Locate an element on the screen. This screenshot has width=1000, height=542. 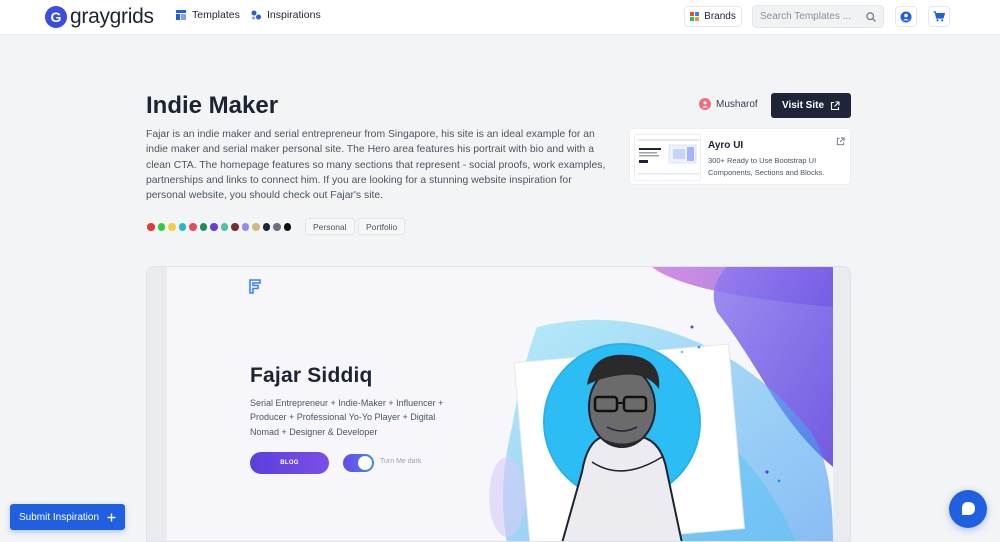
templates-icon is located at coordinates (181, 15).